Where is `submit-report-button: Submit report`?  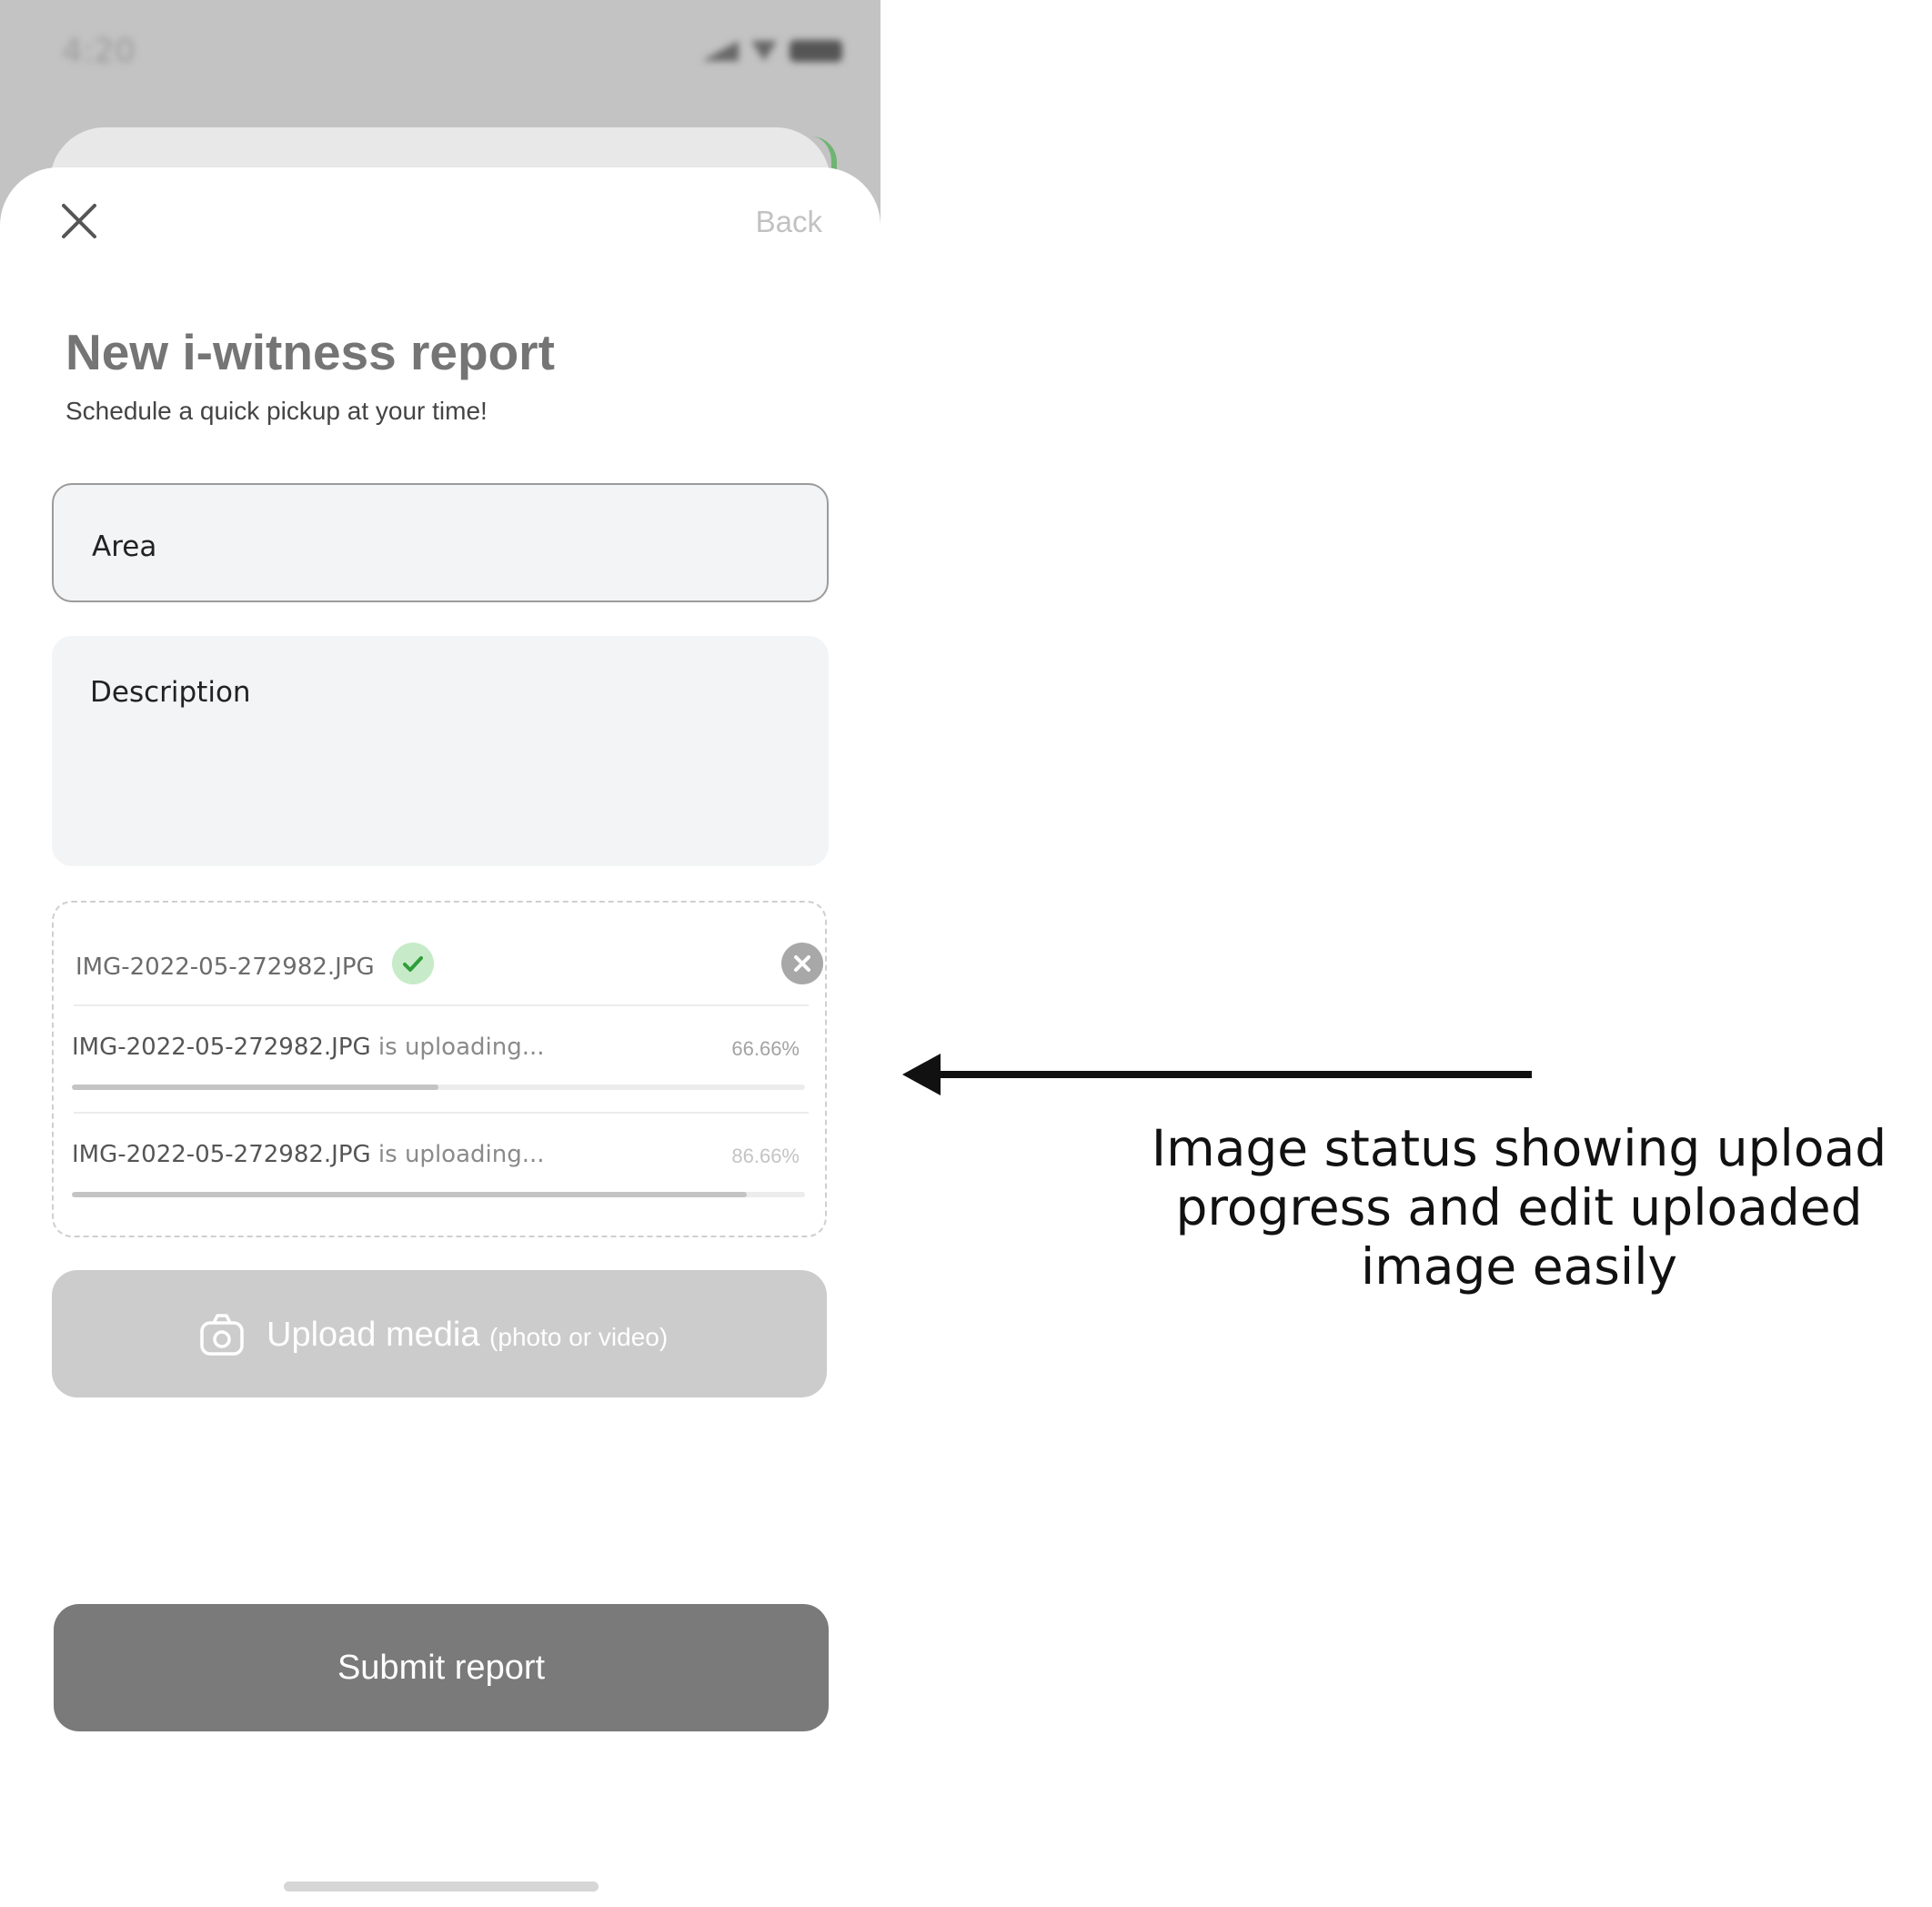 submit-report-button: Submit report is located at coordinates (441, 1667).